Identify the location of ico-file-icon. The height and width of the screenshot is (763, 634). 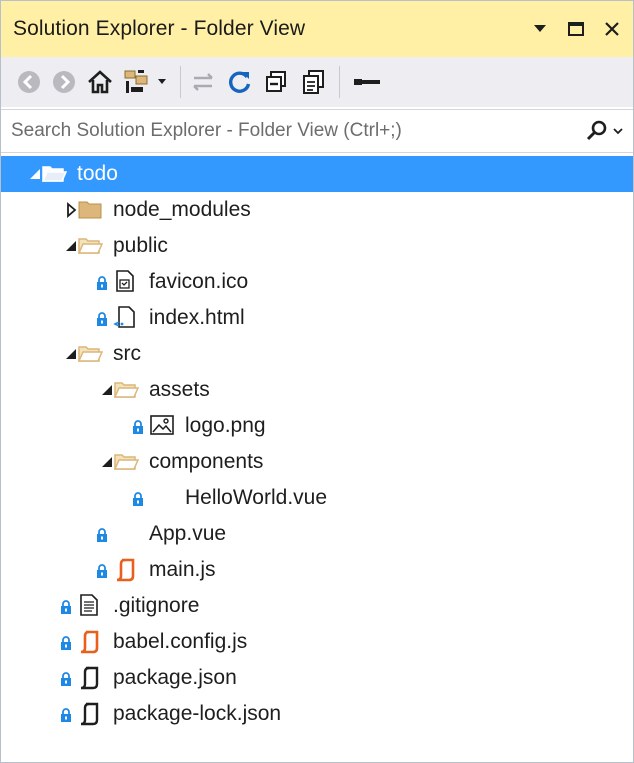
(125, 281).